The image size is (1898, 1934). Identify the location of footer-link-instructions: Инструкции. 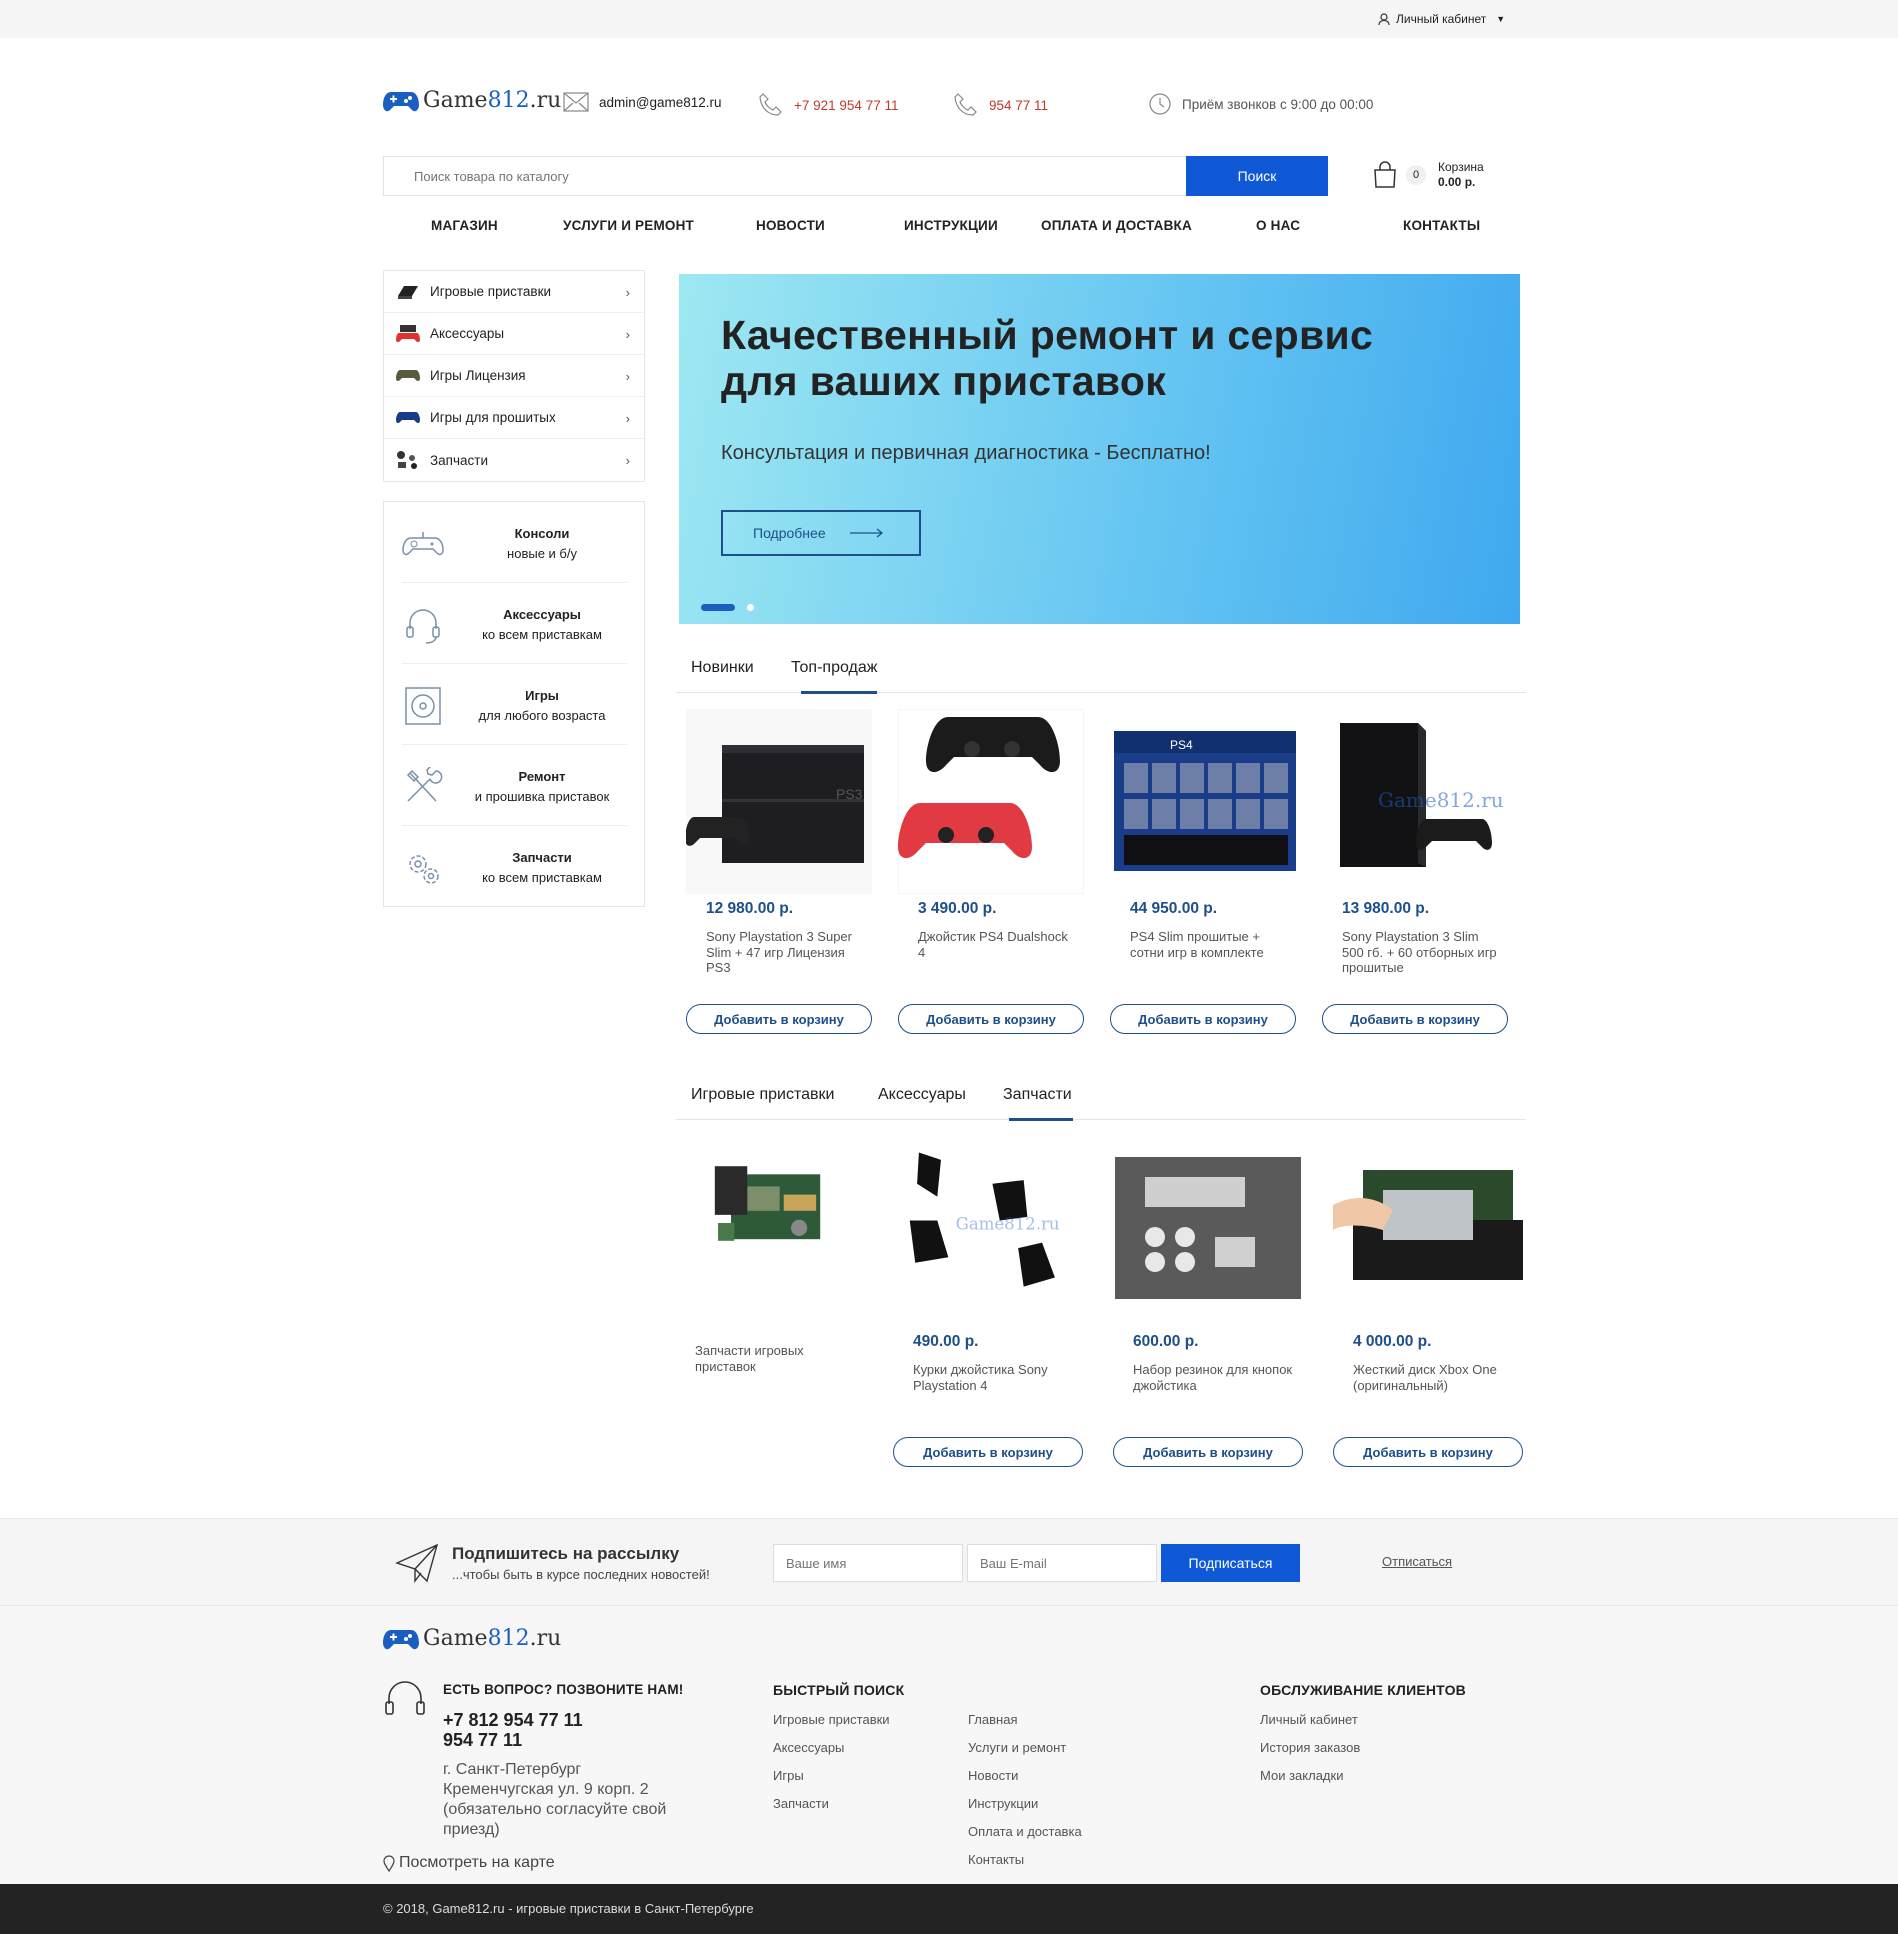
(1003, 1803).